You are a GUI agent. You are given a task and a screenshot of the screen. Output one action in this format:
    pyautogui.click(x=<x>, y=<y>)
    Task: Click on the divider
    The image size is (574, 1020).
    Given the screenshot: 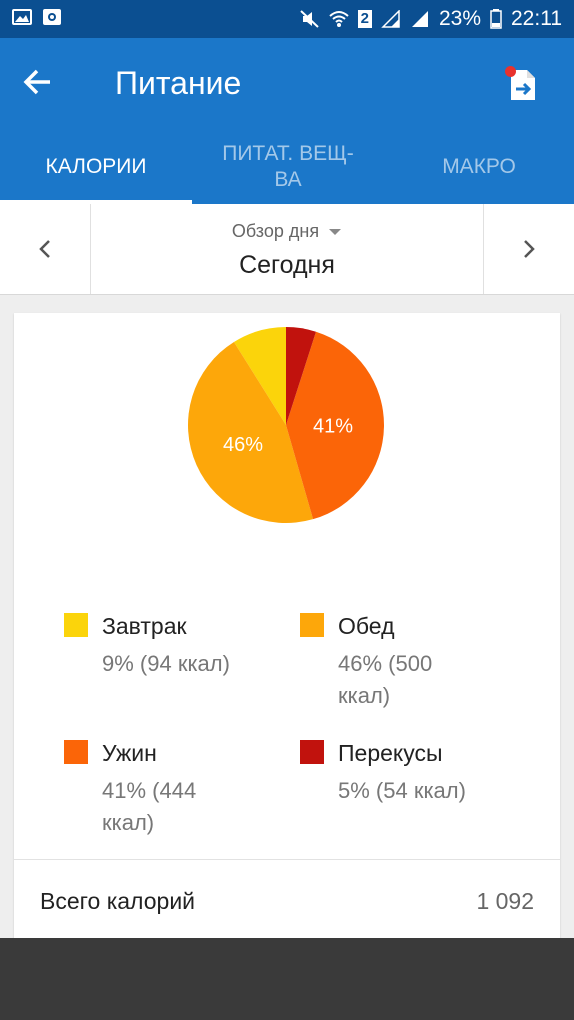 What is the action you would take?
    pyautogui.click(x=287, y=859)
    